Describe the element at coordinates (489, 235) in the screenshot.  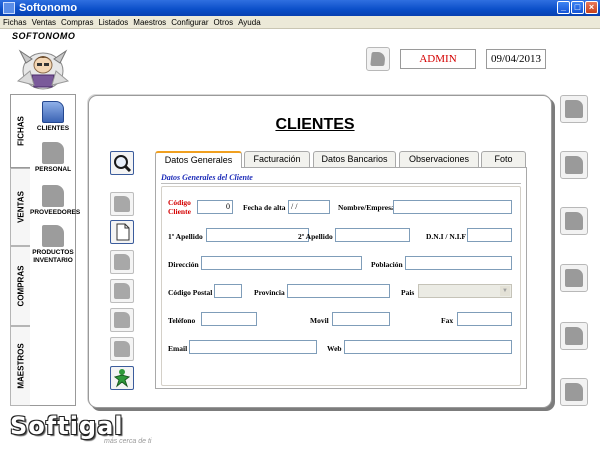
I see `dni-field` at that location.